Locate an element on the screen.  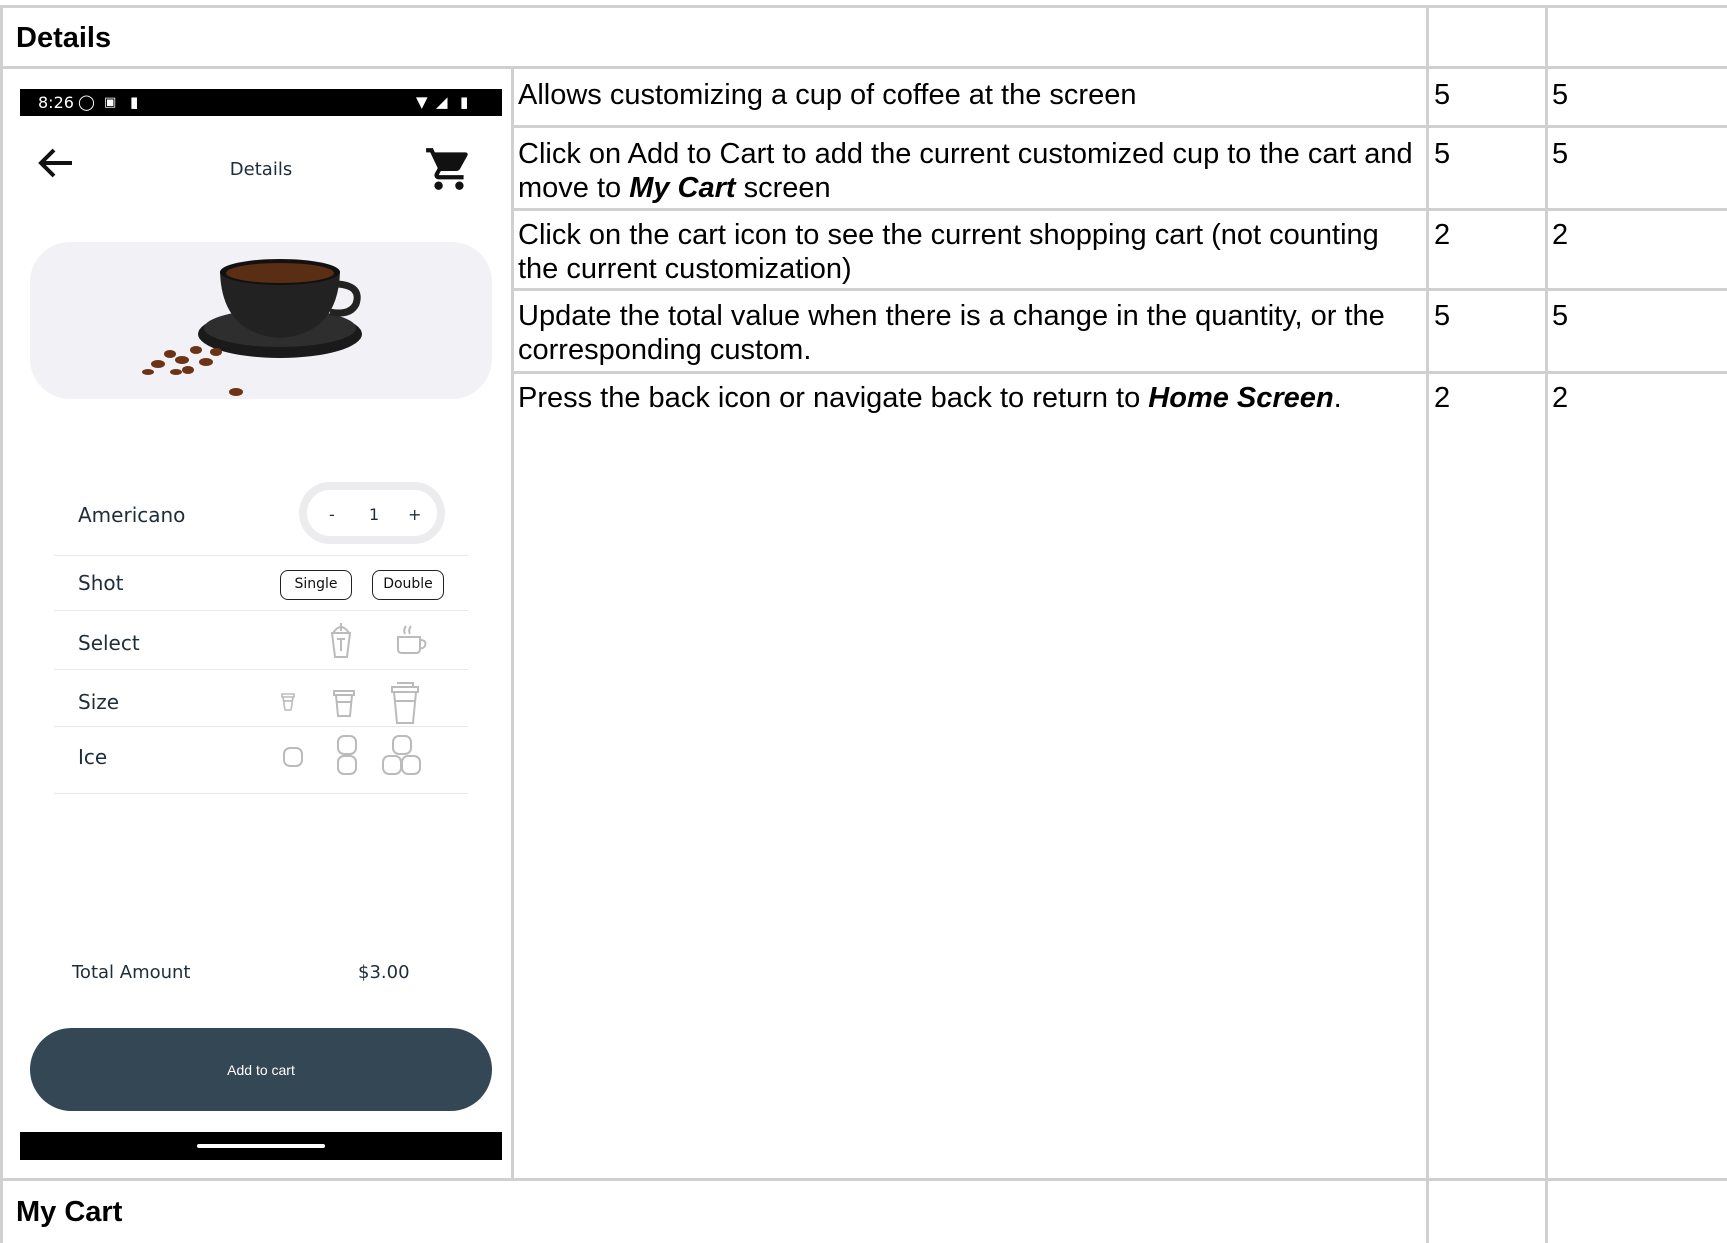
total-amount-label: Total Amount is located at coordinates (131, 972).